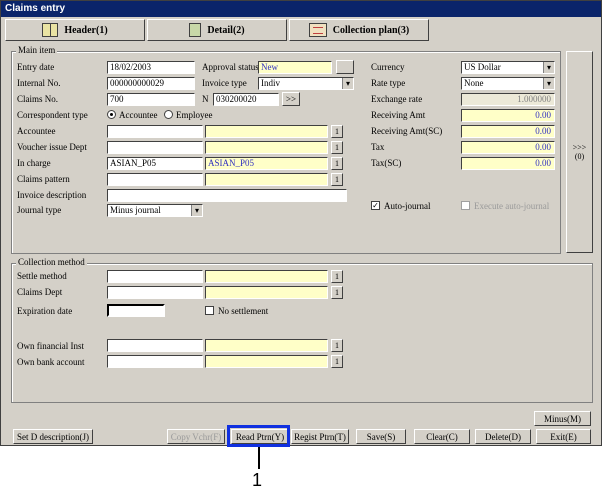  Describe the element at coordinates (266, 361) in the screenshot. I see `own-bank-account-name-field` at that location.